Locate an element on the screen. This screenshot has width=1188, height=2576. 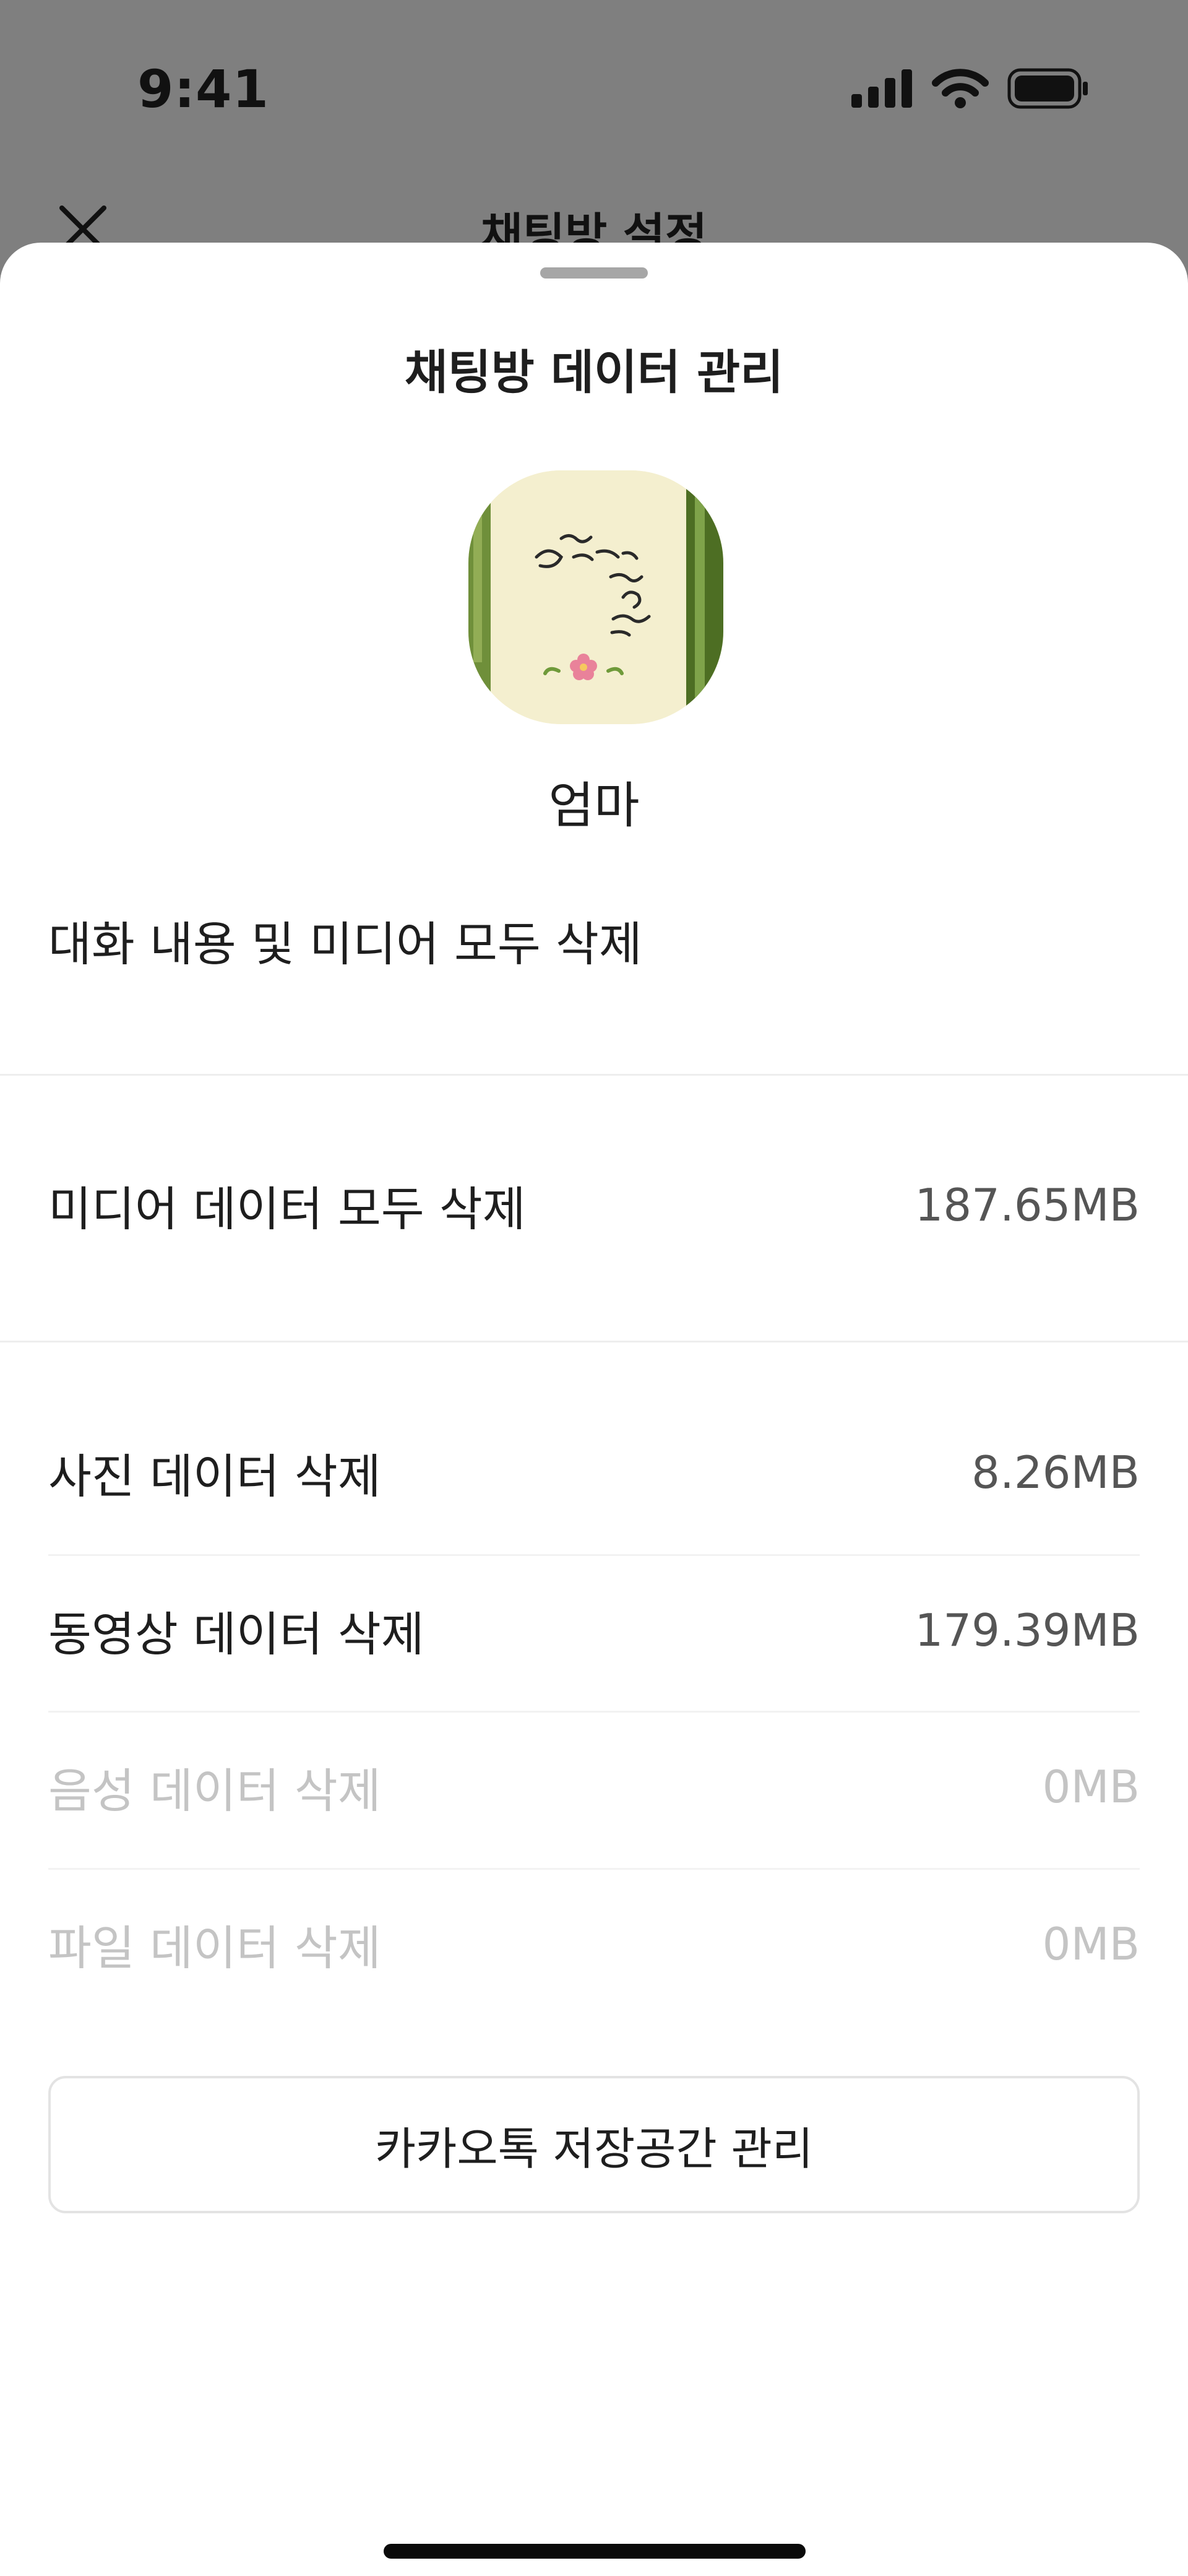
profile-image is located at coordinates (595, 597).